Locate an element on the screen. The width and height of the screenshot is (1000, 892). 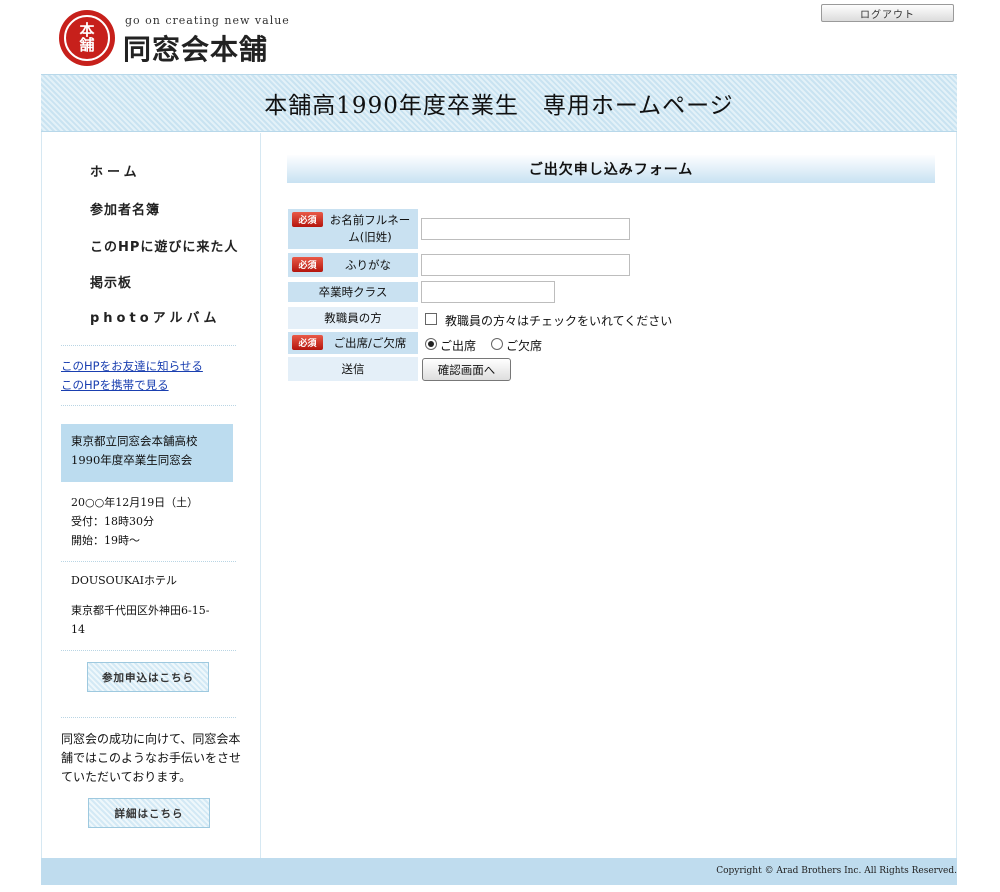
apply-button: 参加申込はこちら is located at coordinates (148, 677).